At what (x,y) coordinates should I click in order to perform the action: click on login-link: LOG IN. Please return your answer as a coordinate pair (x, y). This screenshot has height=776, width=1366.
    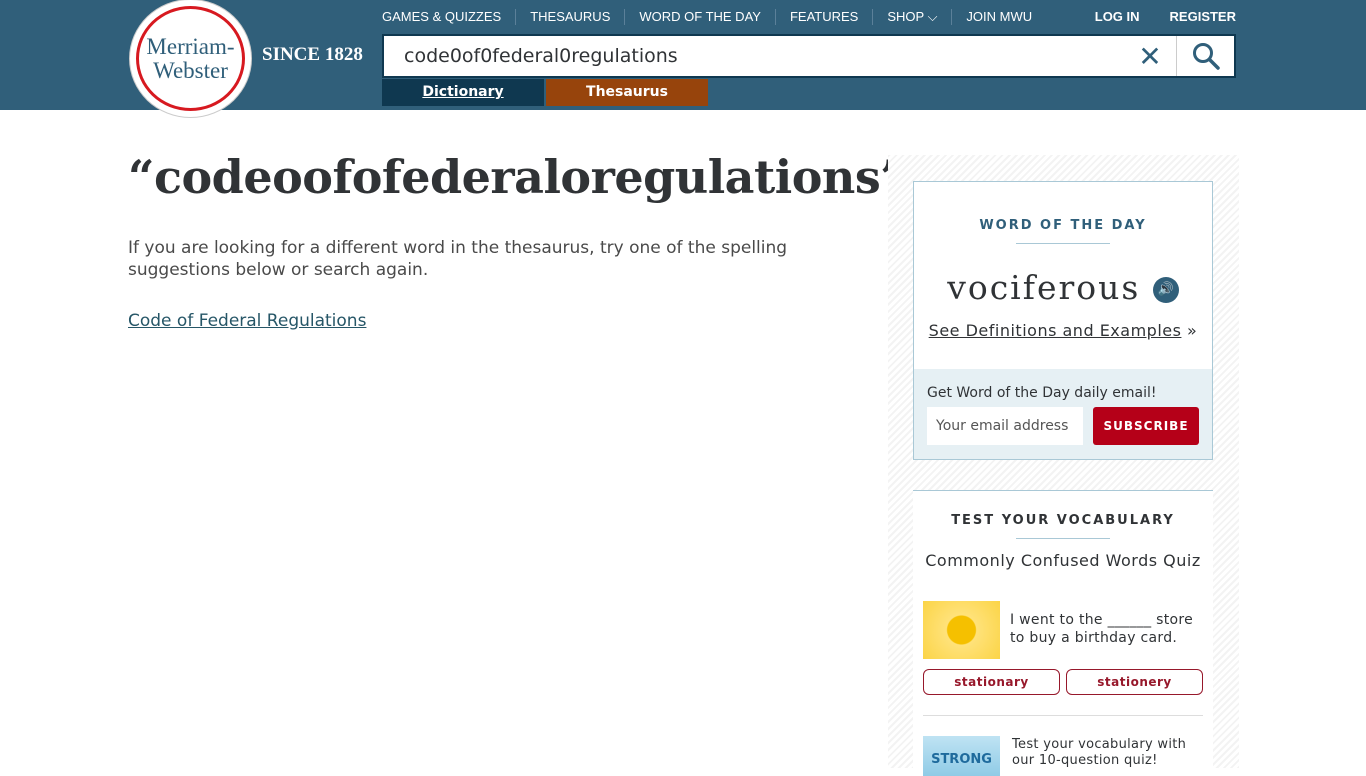
    Looking at the image, I should click on (1117, 16).